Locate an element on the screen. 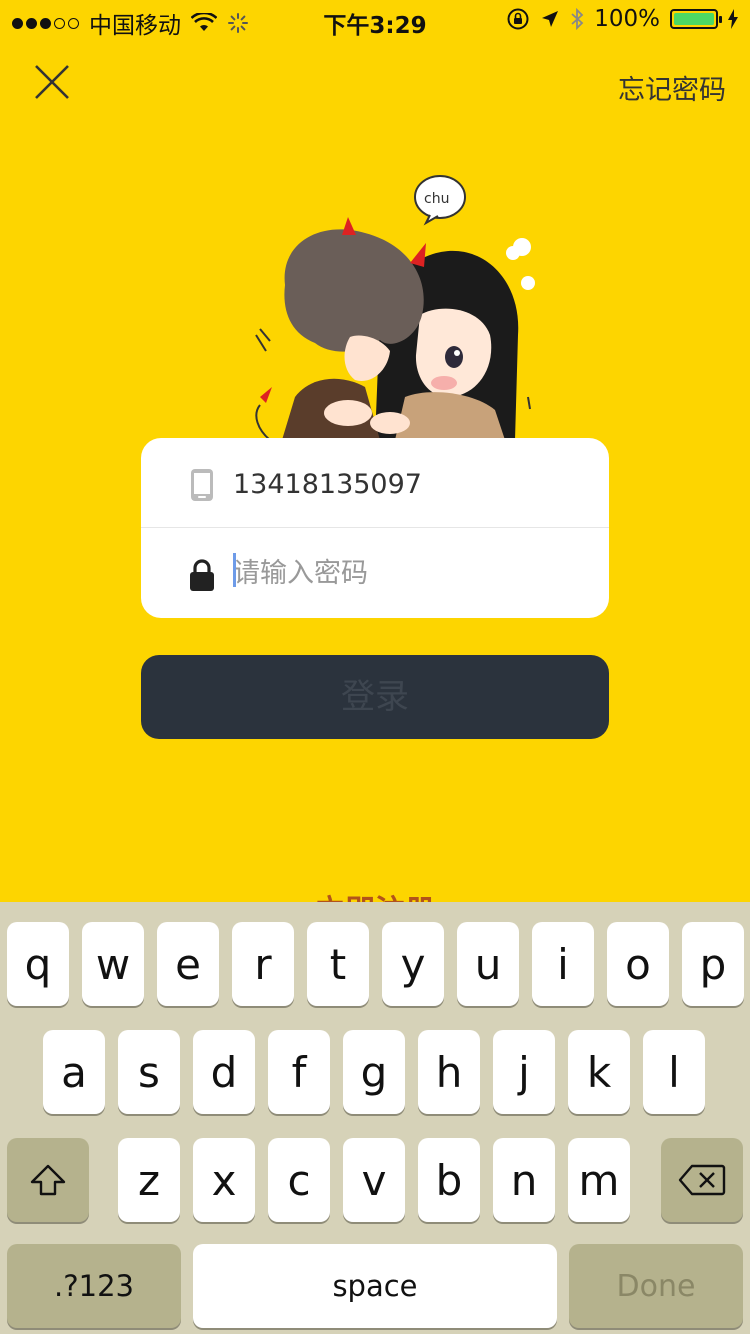 The image size is (750, 1334). phone-icon is located at coordinates (202, 485).